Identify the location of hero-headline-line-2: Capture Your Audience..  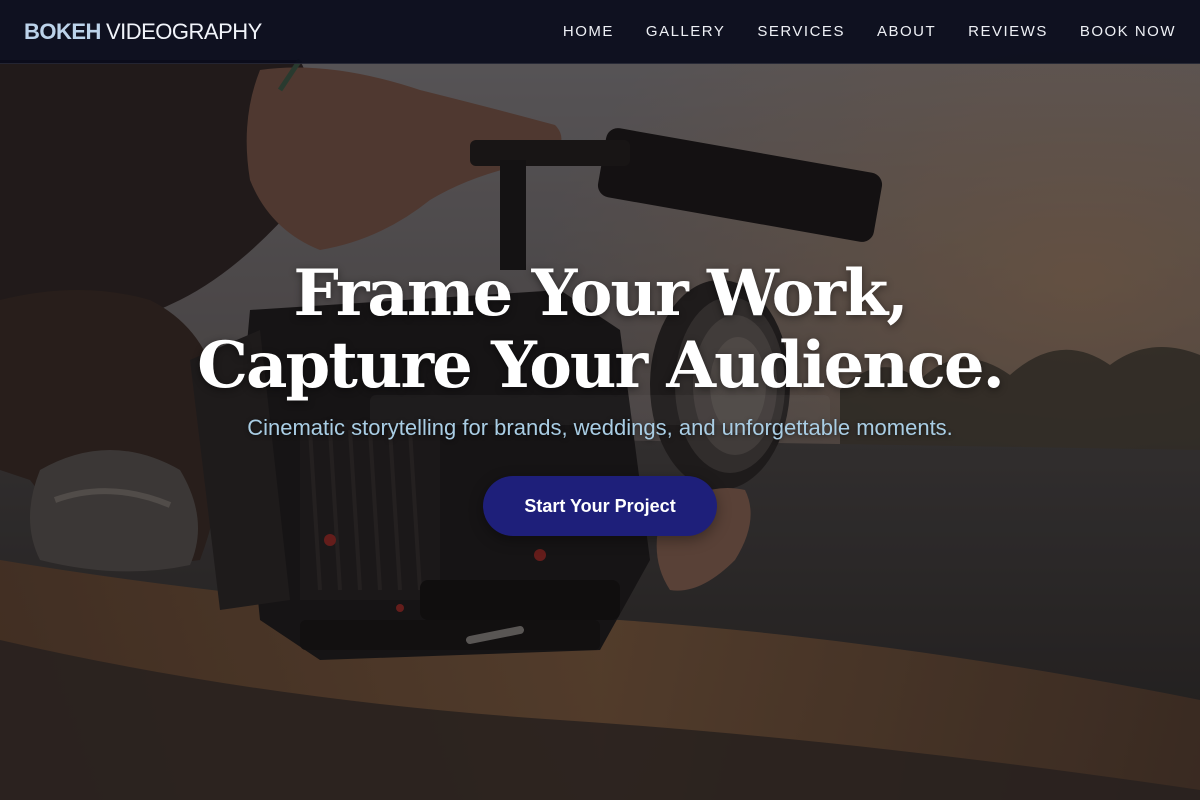
(601, 365).